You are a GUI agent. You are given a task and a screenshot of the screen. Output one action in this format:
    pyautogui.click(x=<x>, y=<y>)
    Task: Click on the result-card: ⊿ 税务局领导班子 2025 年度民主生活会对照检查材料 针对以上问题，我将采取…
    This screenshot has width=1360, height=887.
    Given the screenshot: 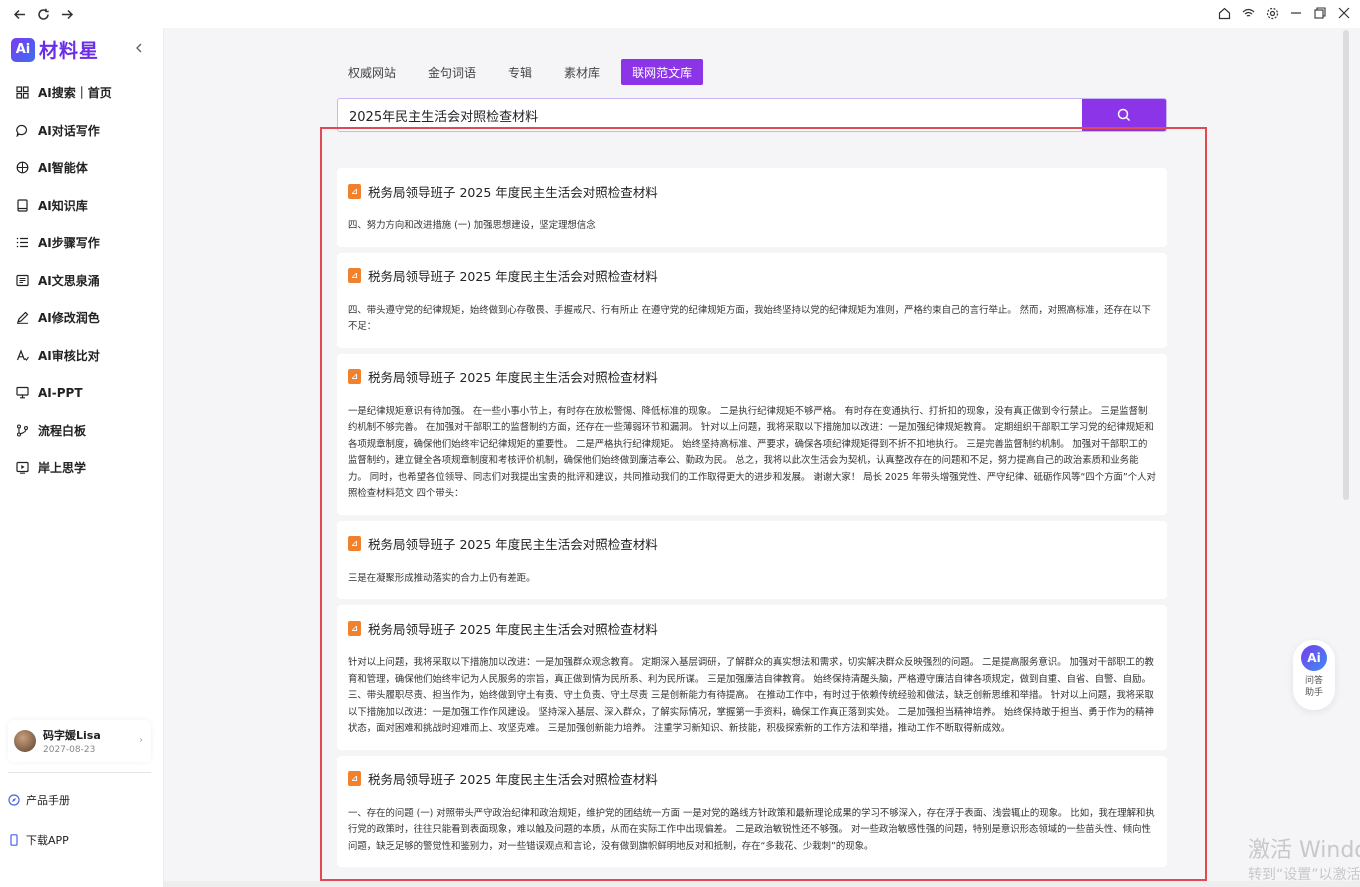 What is the action you would take?
    pyautogui.click(x=752, y=677)
    